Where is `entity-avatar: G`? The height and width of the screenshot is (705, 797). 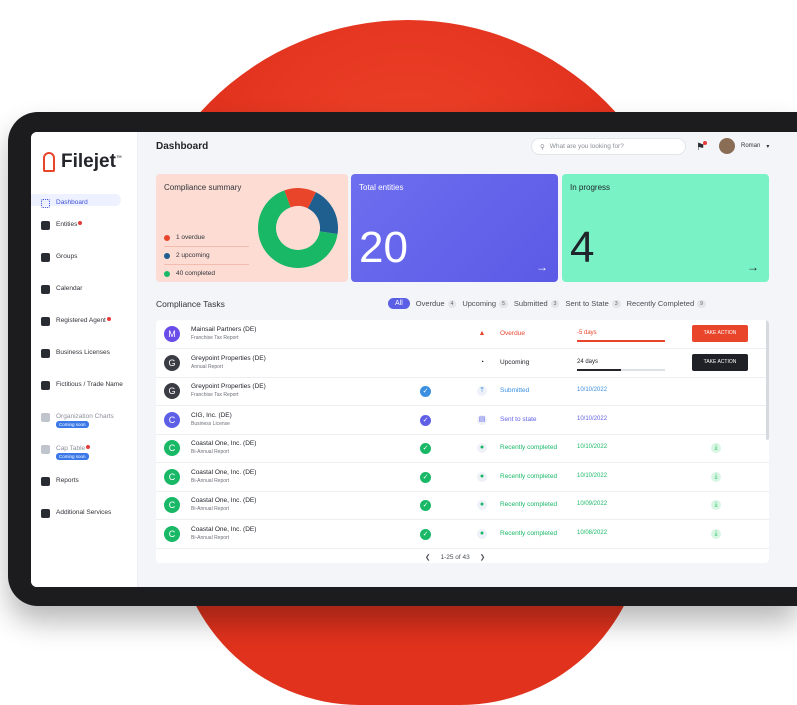 entity-avatar: G is located at coordinates (172, 362).